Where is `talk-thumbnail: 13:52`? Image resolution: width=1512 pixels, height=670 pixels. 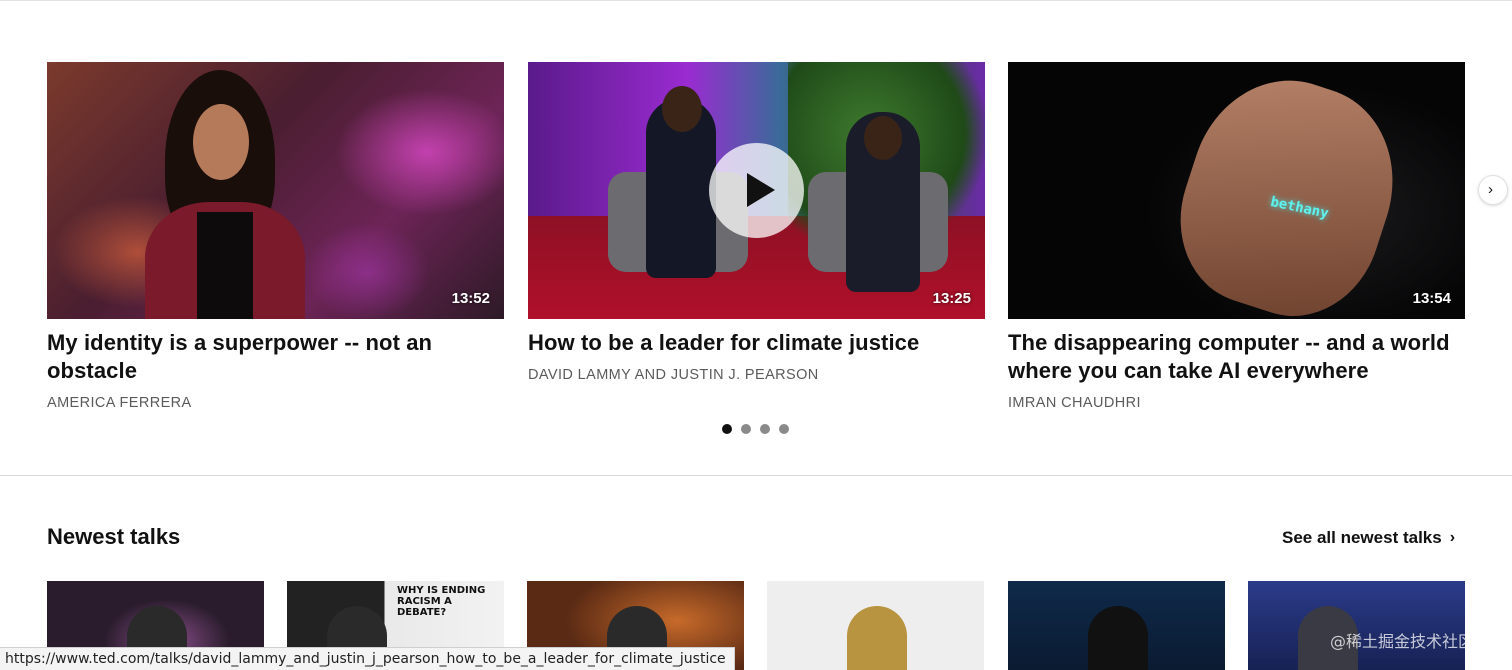 talk-thumbnail: 13:52 is located at coordinates (275, 190).